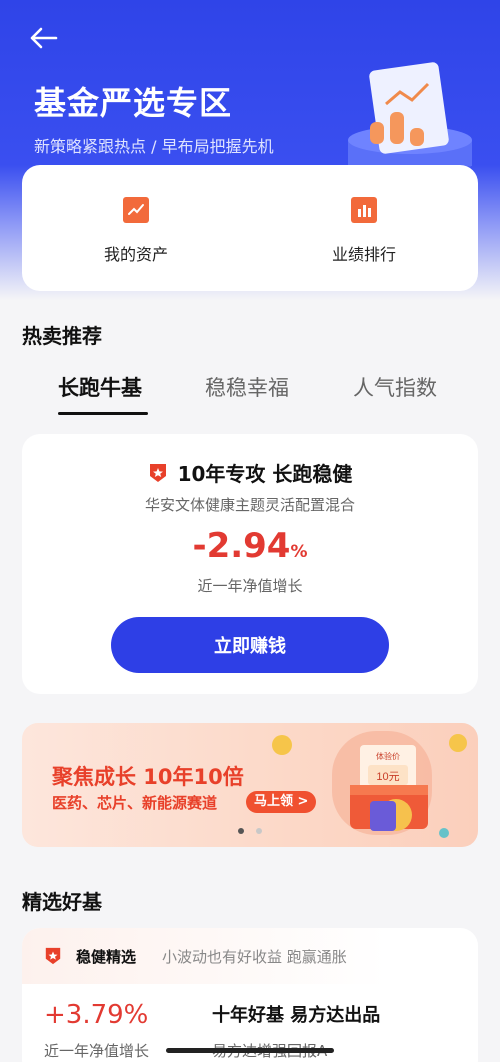 This screenshot has width=500, height=1062. What do you see at coordinates (62, 902) in the screenshot?
I see `picks-section-title: 精选好基` at bounding box center [62, 902].